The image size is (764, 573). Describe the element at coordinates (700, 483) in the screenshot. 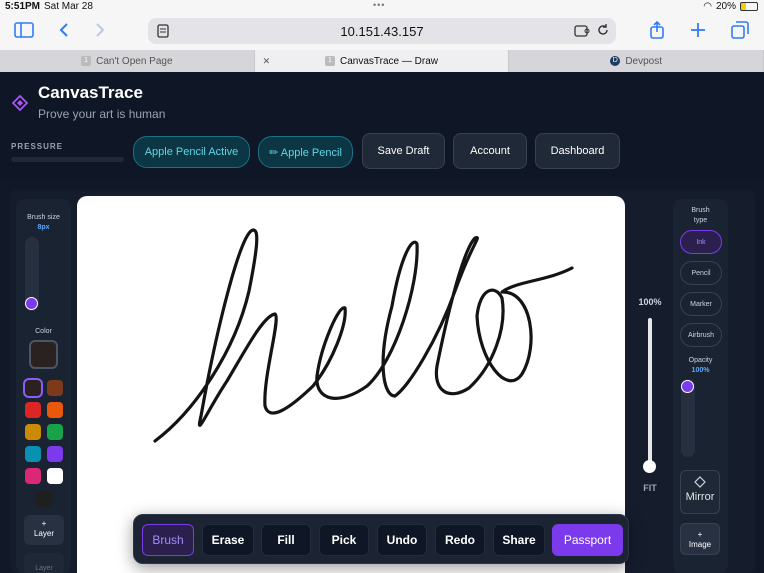

I see `mirror-icon` at that location.